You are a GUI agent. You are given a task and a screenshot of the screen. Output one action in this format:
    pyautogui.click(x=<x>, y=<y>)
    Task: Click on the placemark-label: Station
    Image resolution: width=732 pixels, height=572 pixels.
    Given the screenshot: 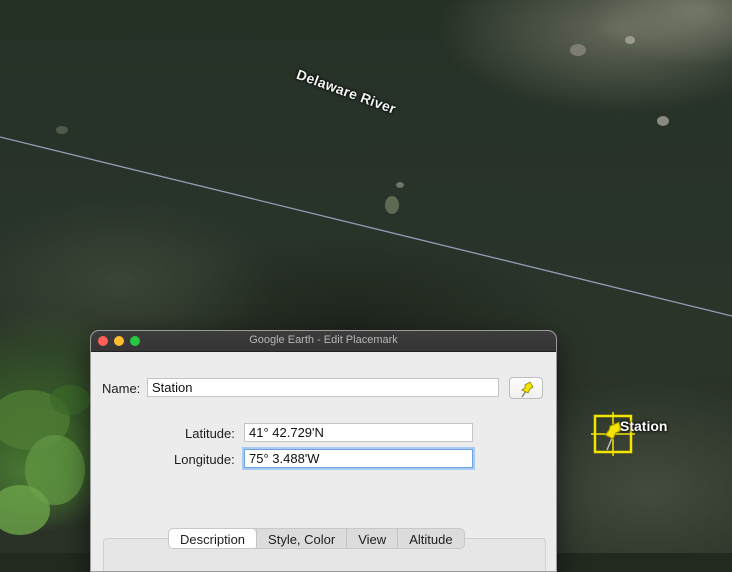 What is the action you would take?
    pyautogui.click(x=644, y=426)
    